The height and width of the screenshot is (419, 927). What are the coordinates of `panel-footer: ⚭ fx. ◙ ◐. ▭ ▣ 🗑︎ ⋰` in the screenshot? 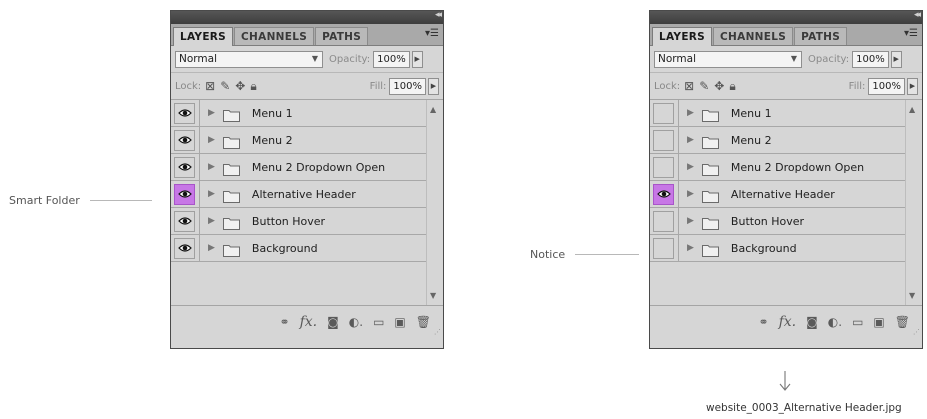 It's located at (786, 321).